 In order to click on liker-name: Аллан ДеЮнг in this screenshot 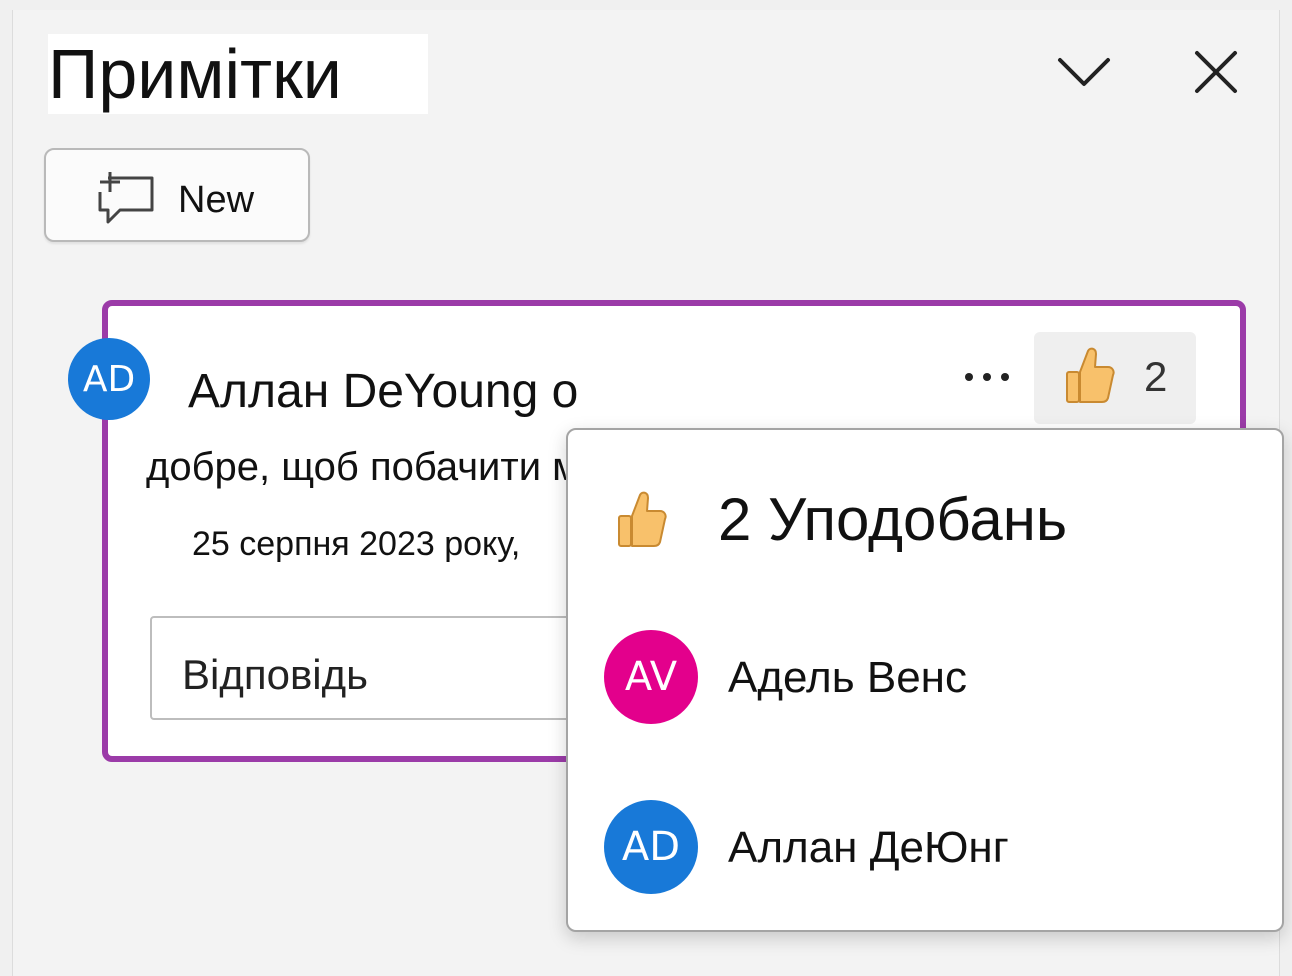, I will do `click(868, 847)`.